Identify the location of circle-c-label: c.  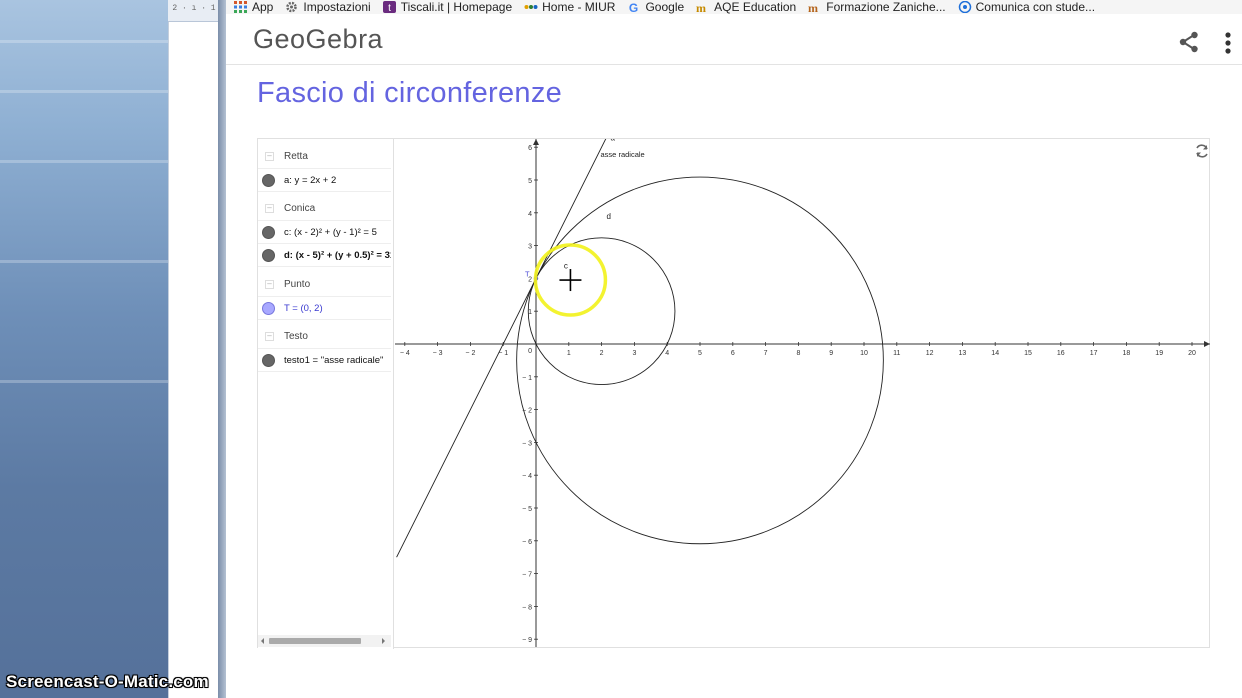
(566, 265).